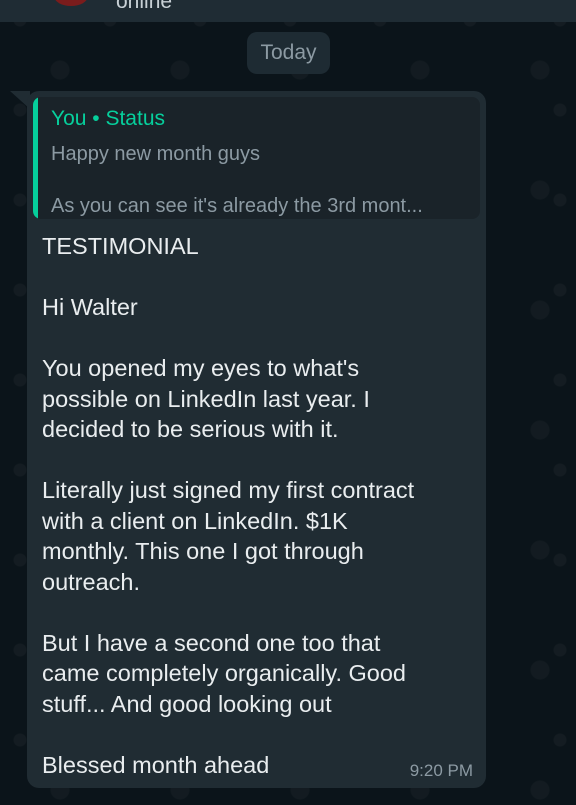  What do you see at coordinates (35, 158) in the screenshot?
I see `quote-accent-bar` at bounding box center [35, 158].